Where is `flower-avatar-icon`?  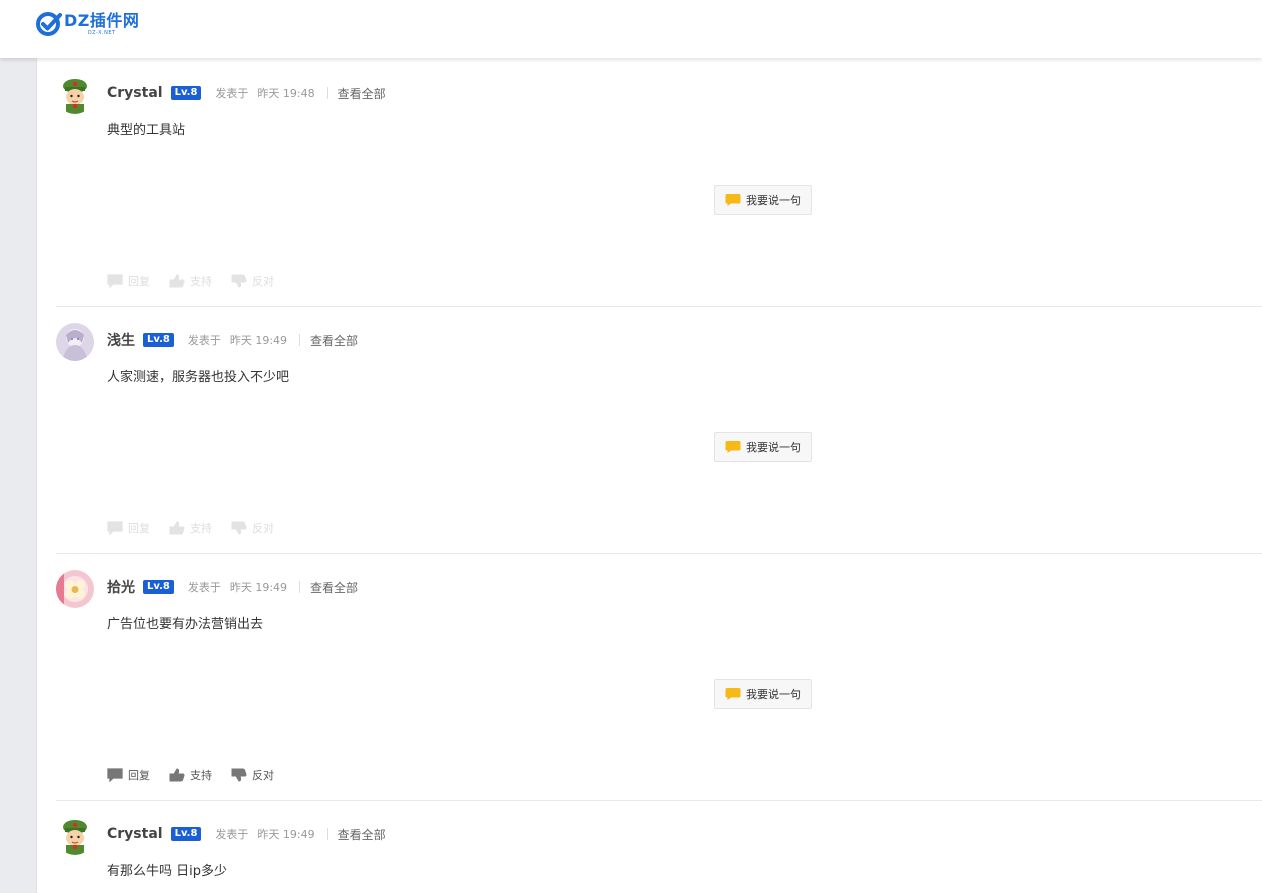 flower-avatar-icon is located at coordinates (75, 589).